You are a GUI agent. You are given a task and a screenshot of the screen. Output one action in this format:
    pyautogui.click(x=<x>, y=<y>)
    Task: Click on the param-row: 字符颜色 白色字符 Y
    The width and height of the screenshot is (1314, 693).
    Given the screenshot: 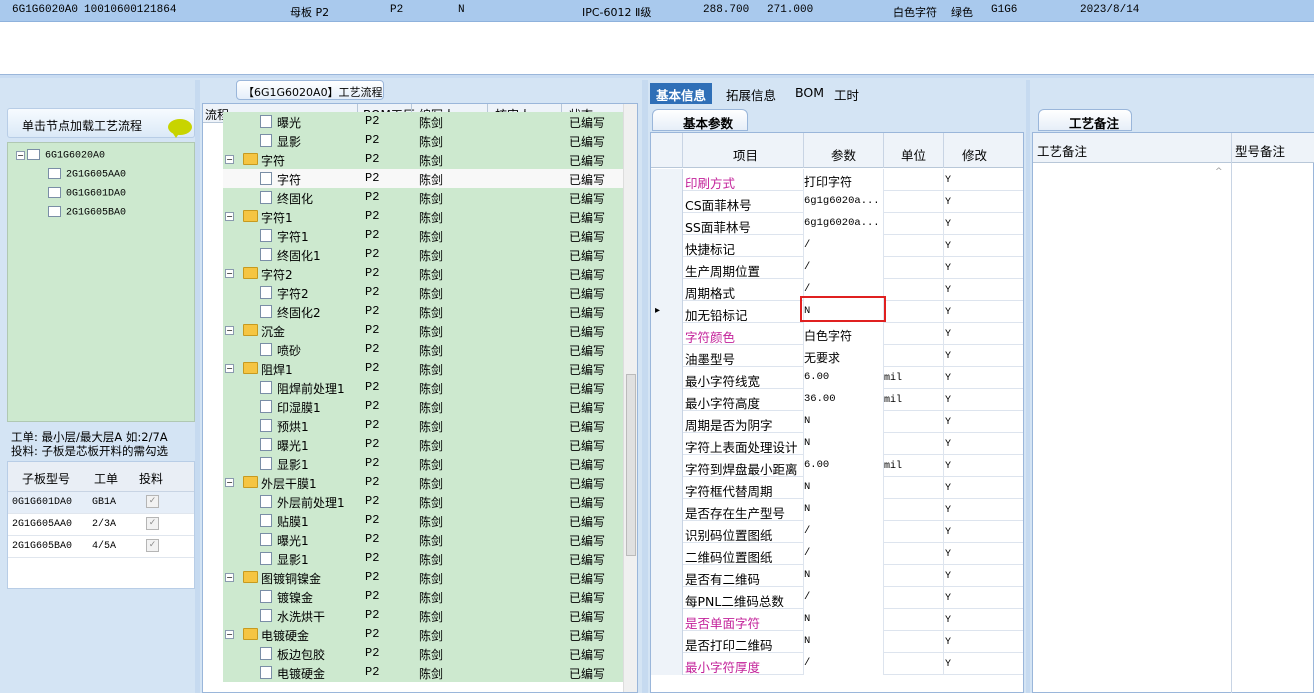 What is the action you would take?
    pyautogui.click(x=837, y=334)
    